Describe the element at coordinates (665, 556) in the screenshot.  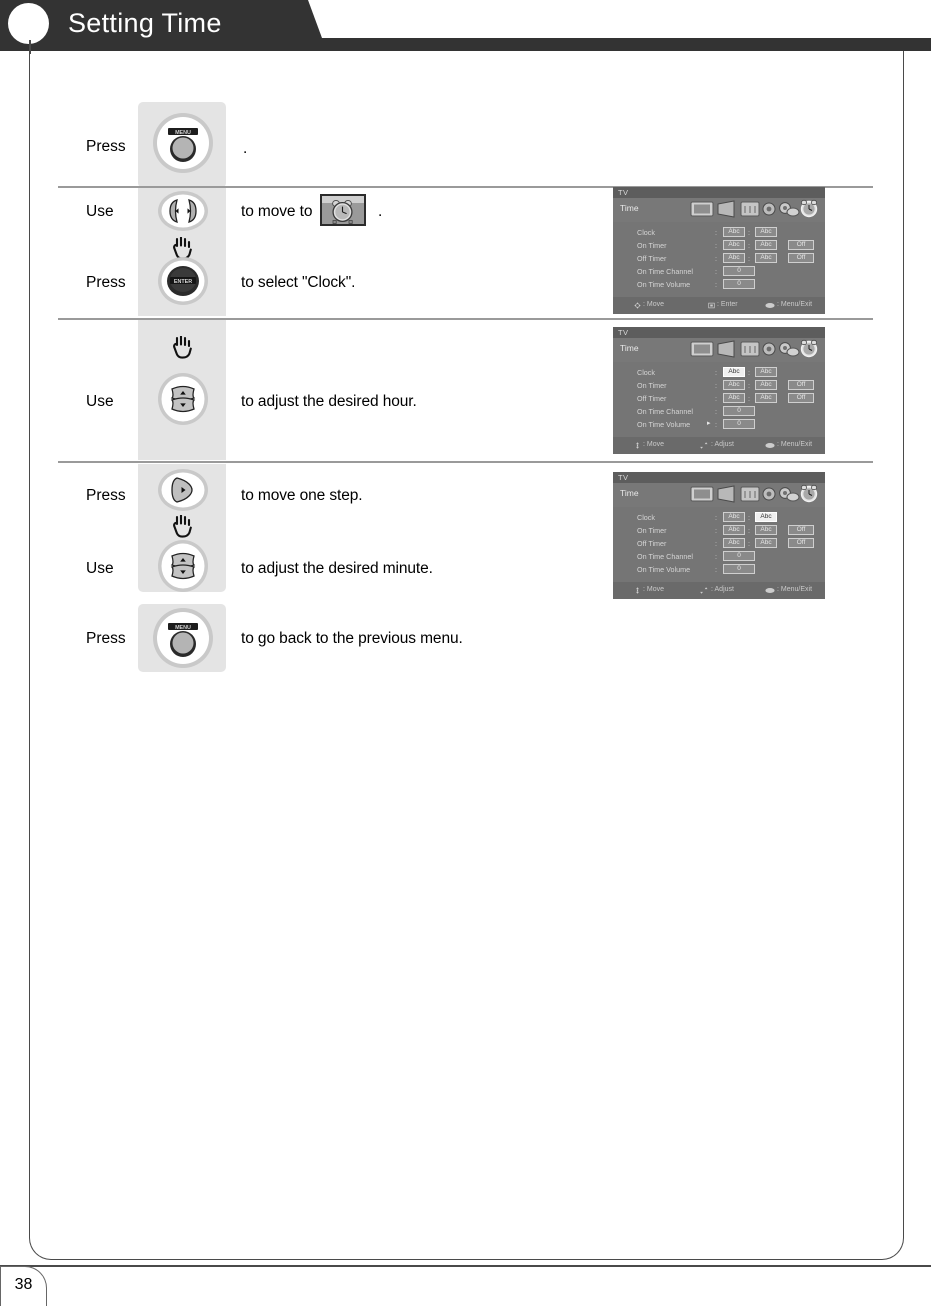
I see `osd-row-label: On Time Channel` at that location.